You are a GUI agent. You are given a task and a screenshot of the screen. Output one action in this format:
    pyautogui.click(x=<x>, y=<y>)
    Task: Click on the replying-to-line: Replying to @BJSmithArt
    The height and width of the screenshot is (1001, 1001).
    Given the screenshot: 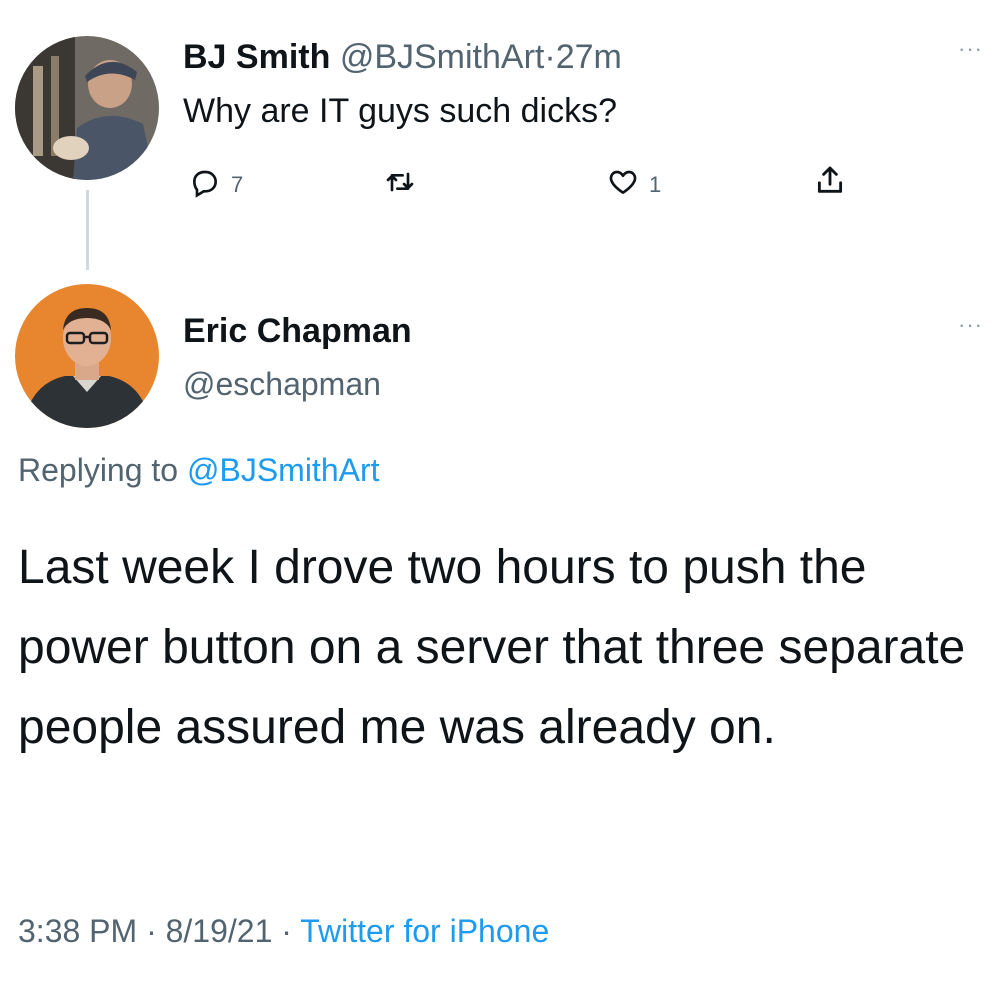 What is the action you would take?
    pyautogui.click(x=199, y=470)
    